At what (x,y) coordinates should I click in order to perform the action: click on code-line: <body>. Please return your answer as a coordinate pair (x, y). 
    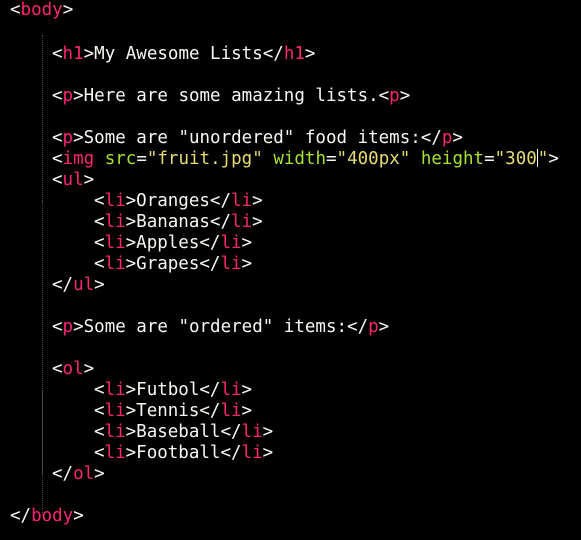
    Looking at the image, I should click on (41, 10).